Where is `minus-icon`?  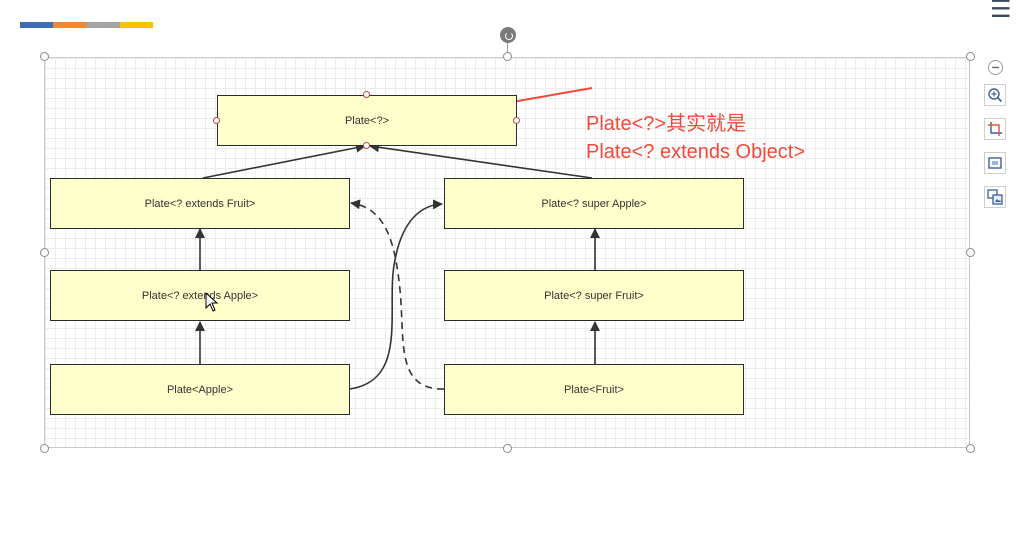 minus-icon is located at coordinates (995, 67).